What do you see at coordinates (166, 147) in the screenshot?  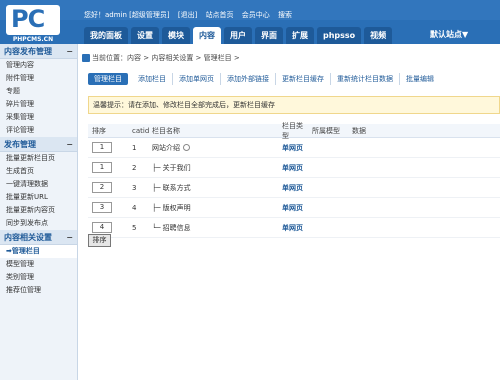 I see `category-name: 网站介绍` at bounding box center [166, 147].